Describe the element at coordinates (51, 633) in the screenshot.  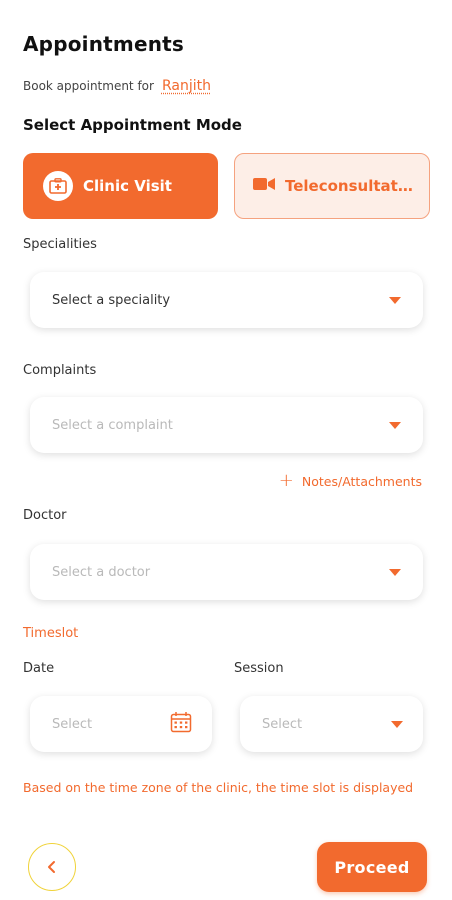
I see `timeslot-heading: Timeslot` at that location.